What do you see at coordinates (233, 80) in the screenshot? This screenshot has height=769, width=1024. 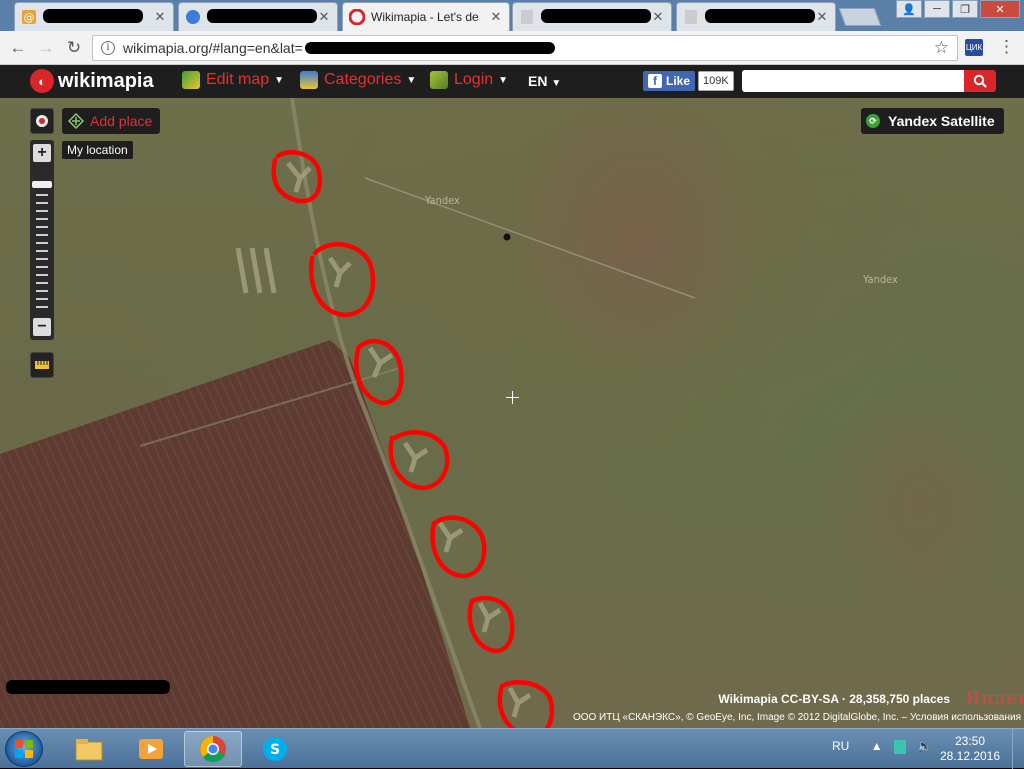 I see `edit-map-menu: Edit map ▼` at bounding box center [233, 80].